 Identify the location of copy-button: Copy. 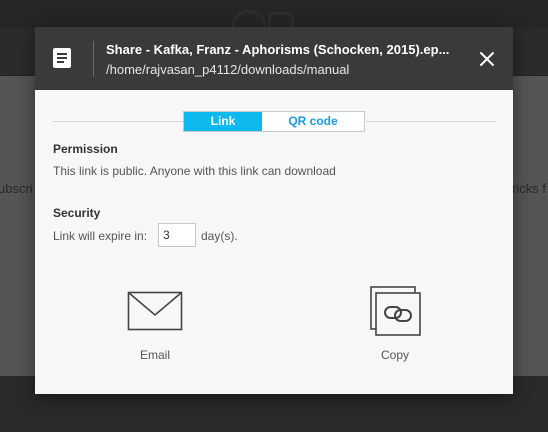
(395, 326).